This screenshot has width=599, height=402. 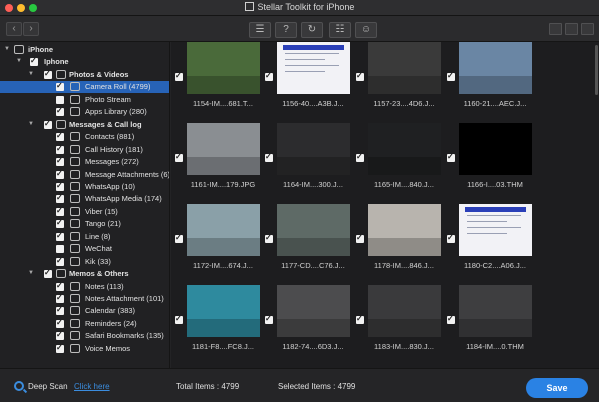 What do you see at coordinates (84, 212) in the screenshot?
I see `sidebar-item-viber-15: Viber (15)` at bounding box center [84, 212].